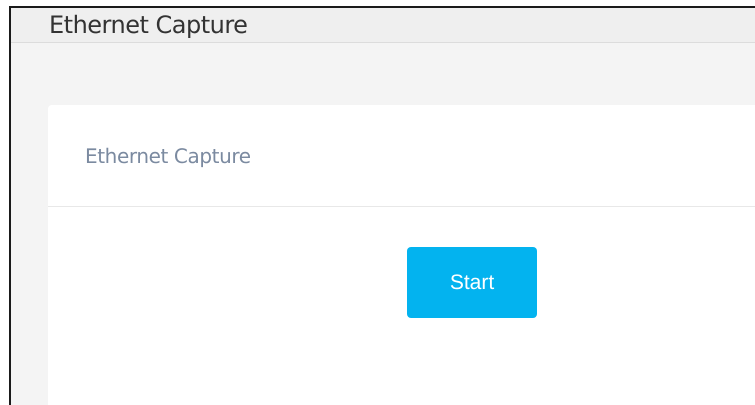 The height and width of the screenshot is (405, 755). Describe the element at coordinates (148, 25) in the screenshot. I see `page-title: Ethernet Capture` at that location.